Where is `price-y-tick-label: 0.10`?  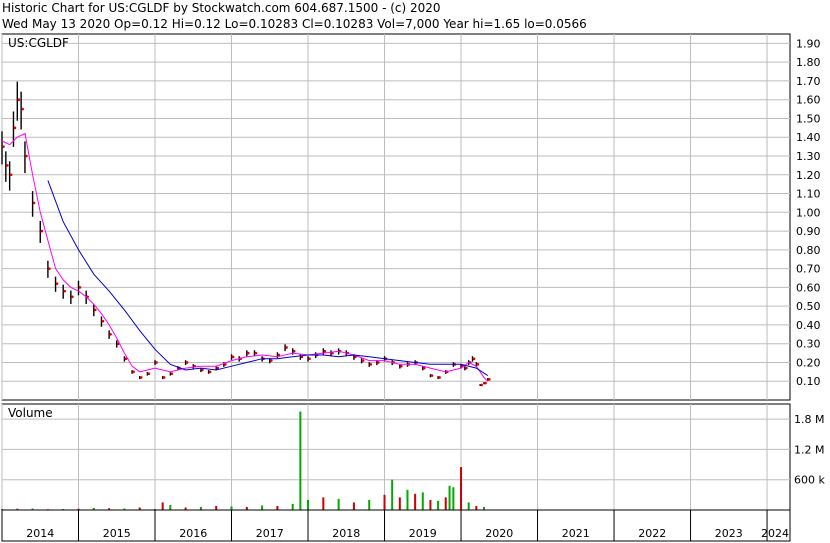 price-y-tick-label: 0.10 is located at coordinates (808, 381).